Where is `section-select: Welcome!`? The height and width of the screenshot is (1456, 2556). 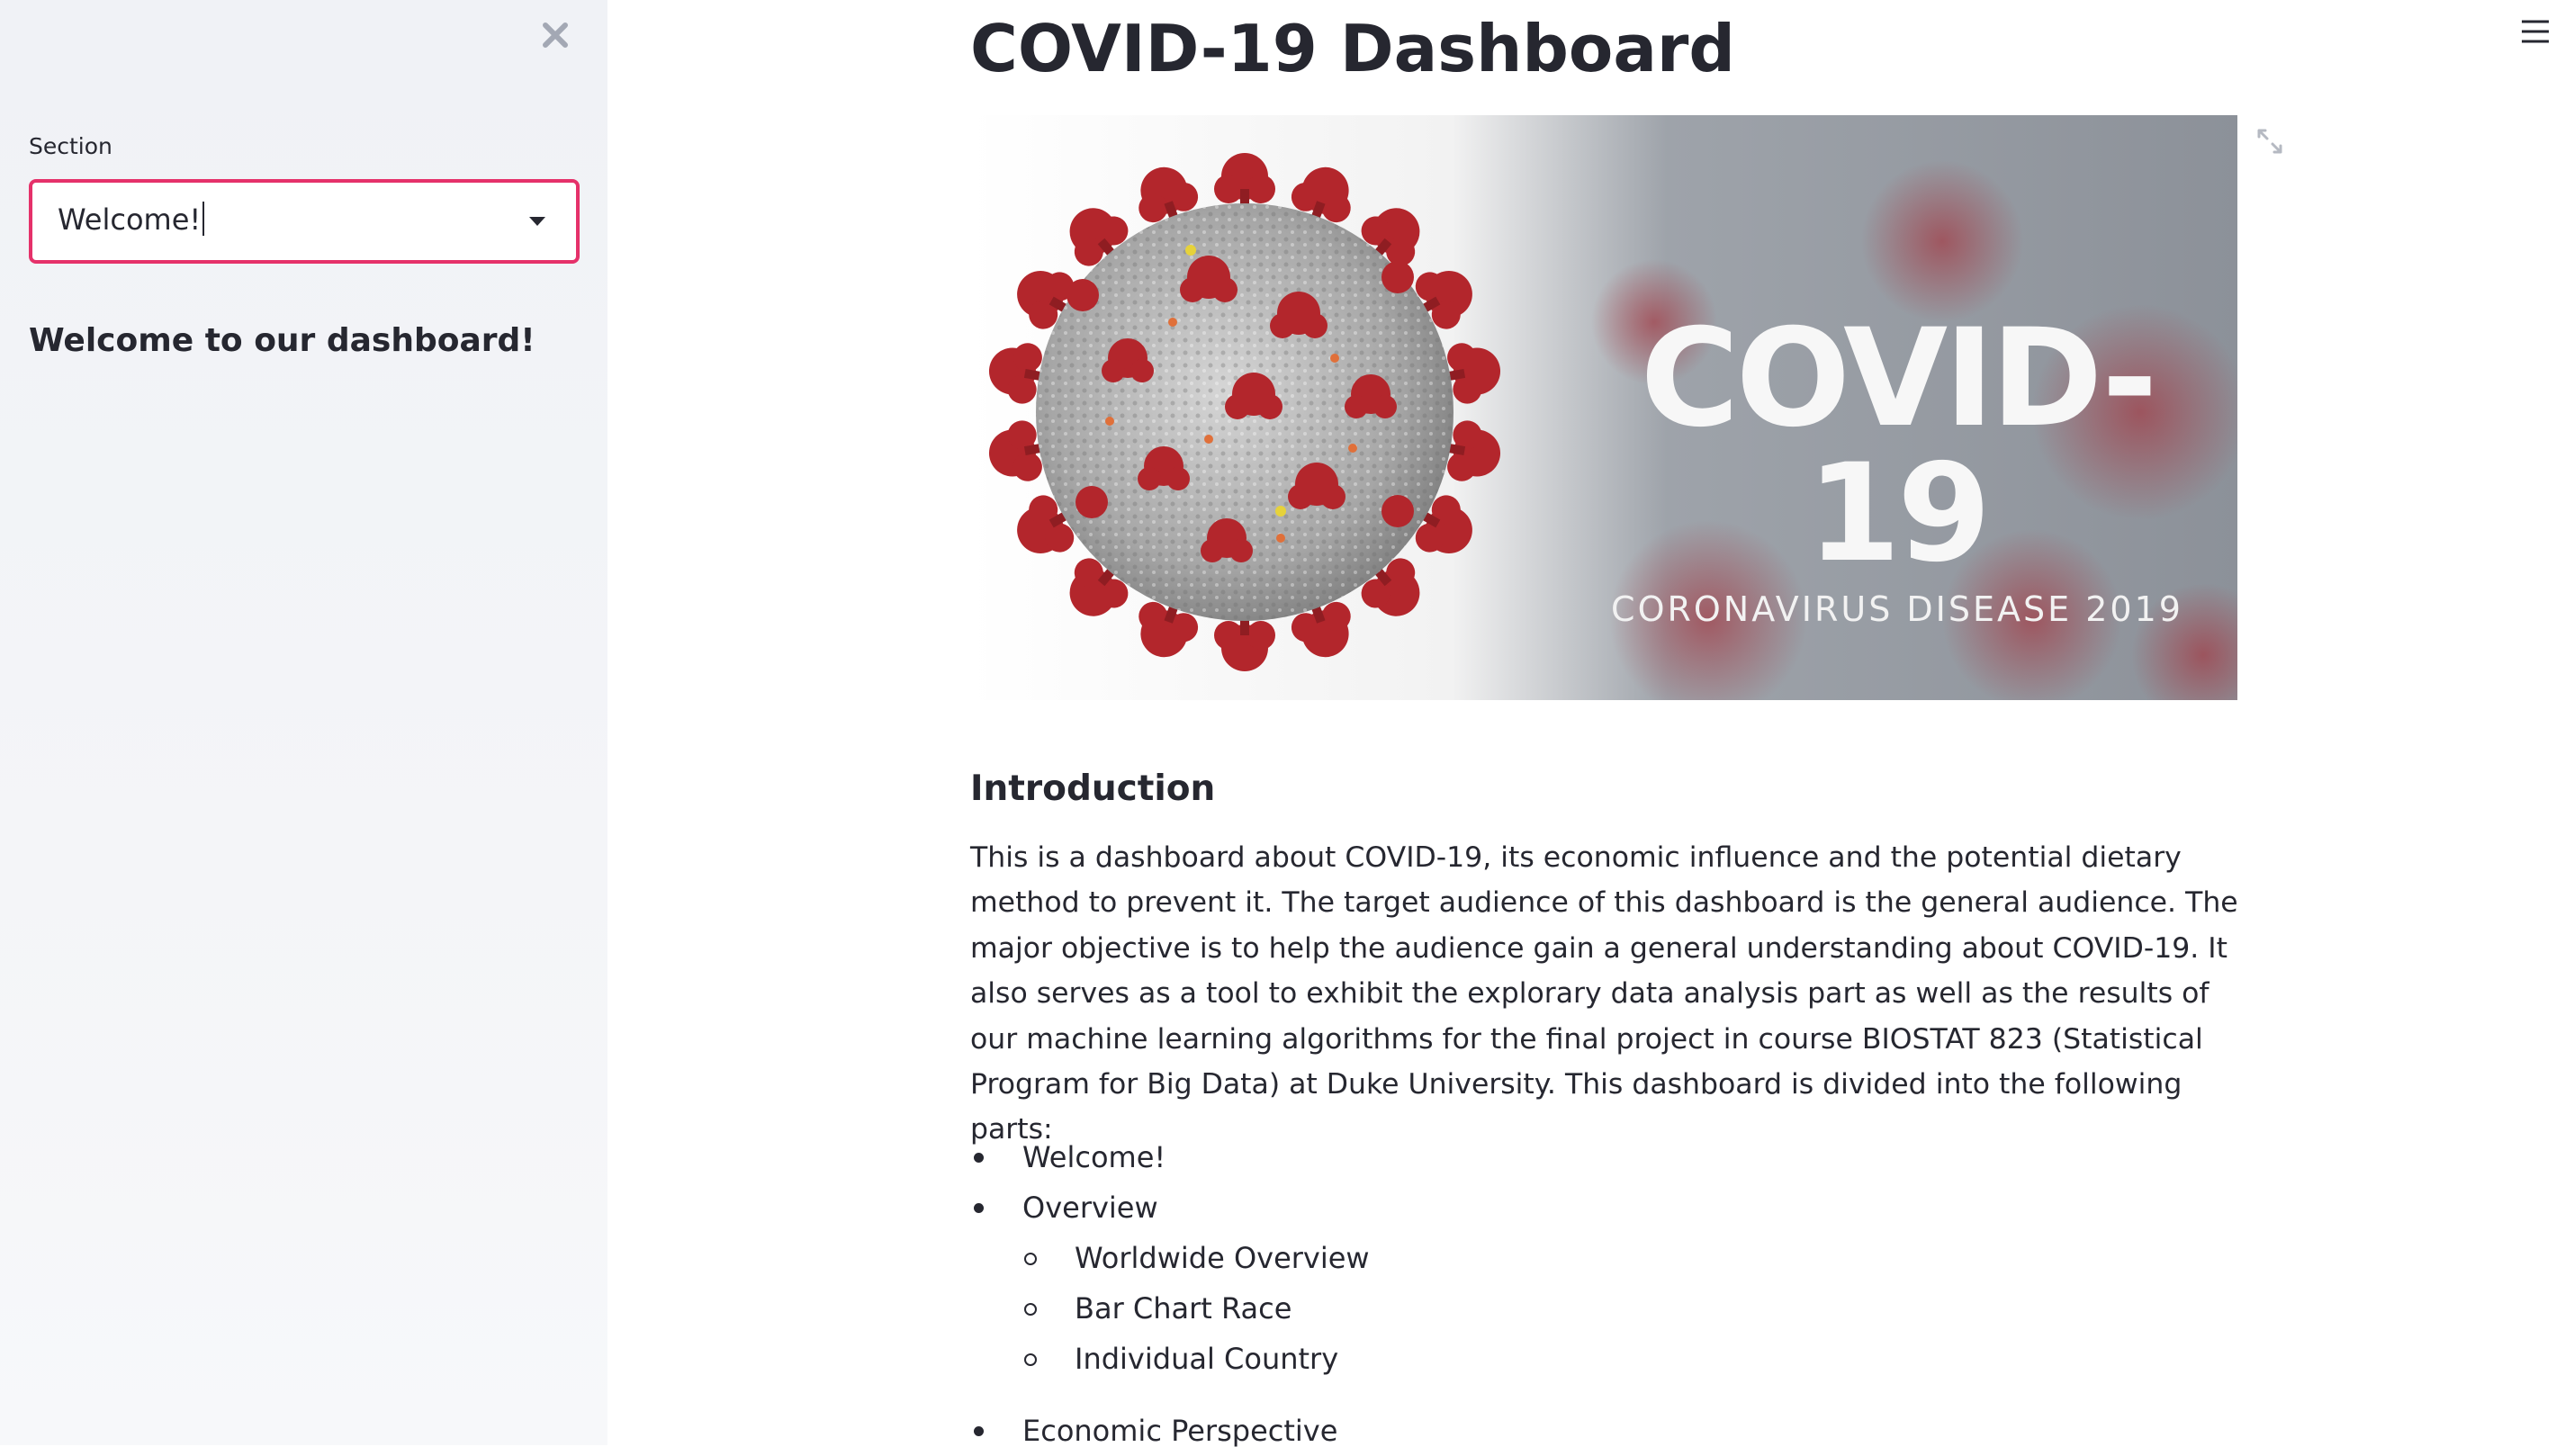
section-select: Welcome! is located at coordinates (305, 222).